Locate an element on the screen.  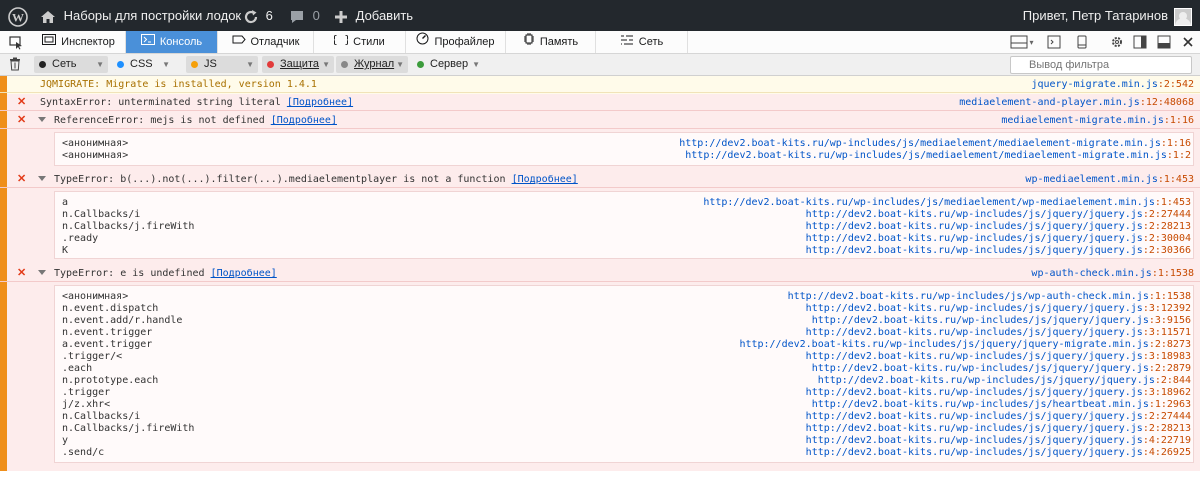
dock-icon: ▾ is located at coordinates (1022, 42).